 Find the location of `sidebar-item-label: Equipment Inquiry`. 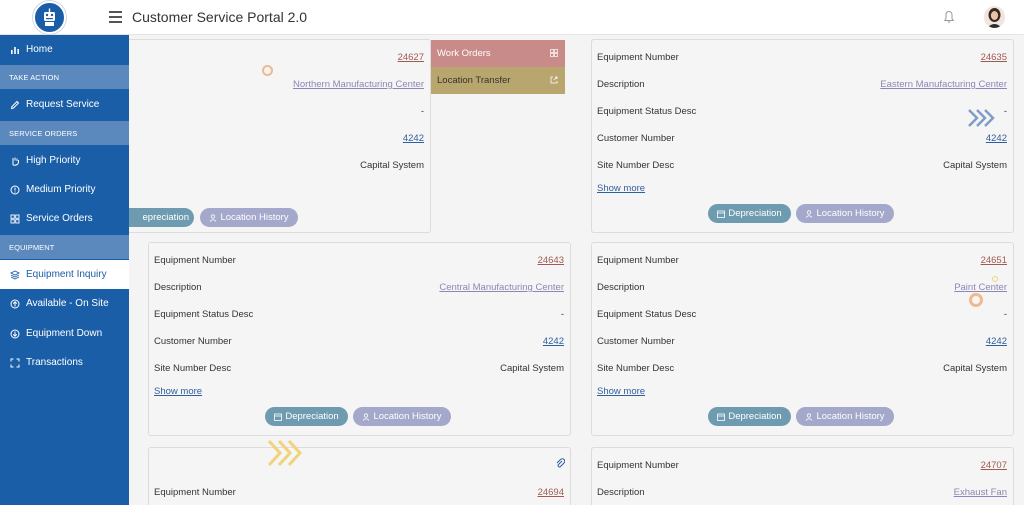

sidebar-item-label: Equipment Inquiry is located at coordinates (66, 274).